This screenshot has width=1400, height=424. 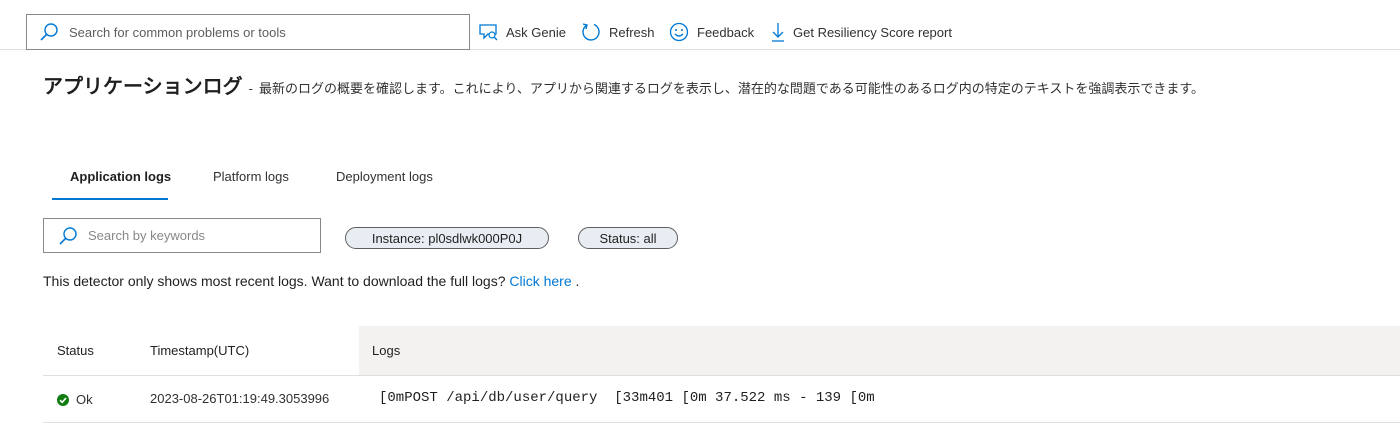 I want to click on status-cell: Ok, so click(x=75, y=399).